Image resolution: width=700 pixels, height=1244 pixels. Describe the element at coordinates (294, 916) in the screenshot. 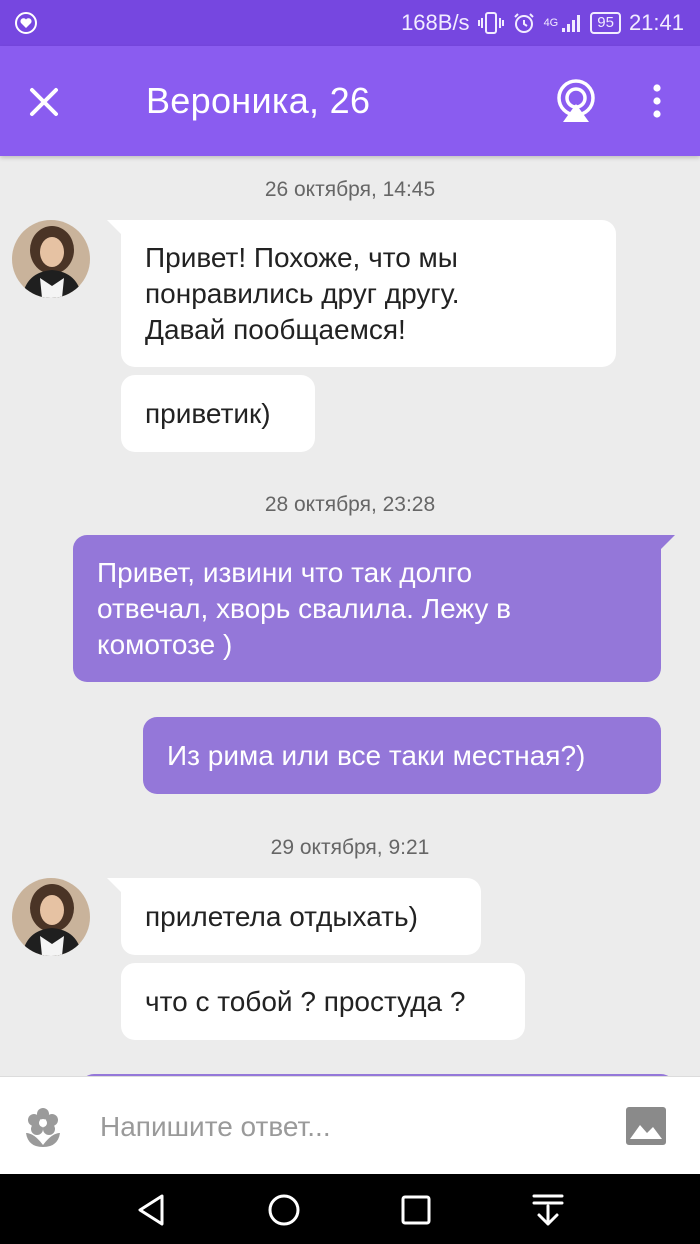

I see `message-bubble-incoming: прилетела отдыхать)` at that location.